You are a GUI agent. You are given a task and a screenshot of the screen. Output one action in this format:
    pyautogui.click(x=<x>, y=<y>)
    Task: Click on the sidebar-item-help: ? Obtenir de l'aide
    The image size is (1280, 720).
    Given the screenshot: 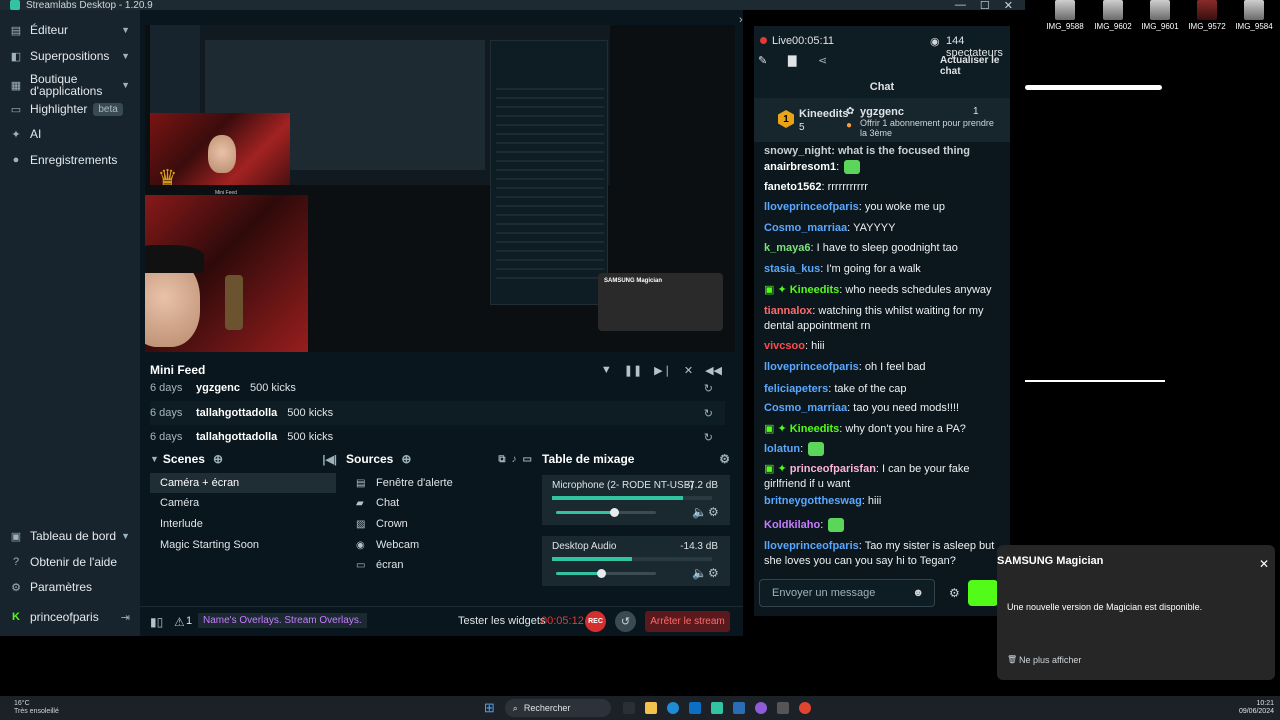 What is the action you would take?
    pyautogui.click(x=70, y=562)
    